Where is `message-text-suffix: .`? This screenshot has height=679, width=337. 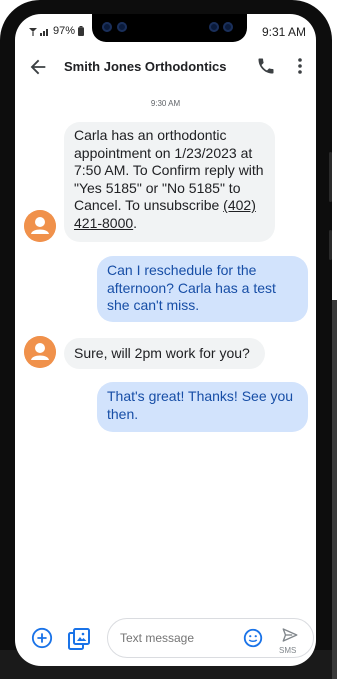 message-text-suffix: . is located at coordinates (135, 222).